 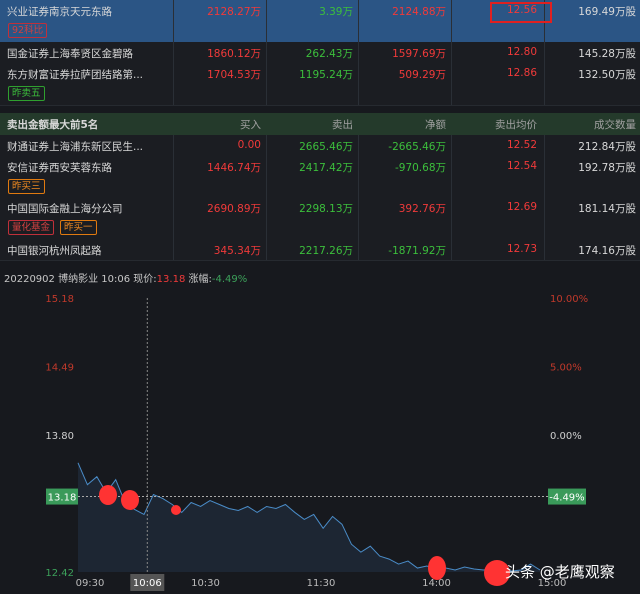 What do you see at coordinates (607, 168) in the screenshot?
I see `cell-vol: 192.78万股` at bounding box center [607, 168].